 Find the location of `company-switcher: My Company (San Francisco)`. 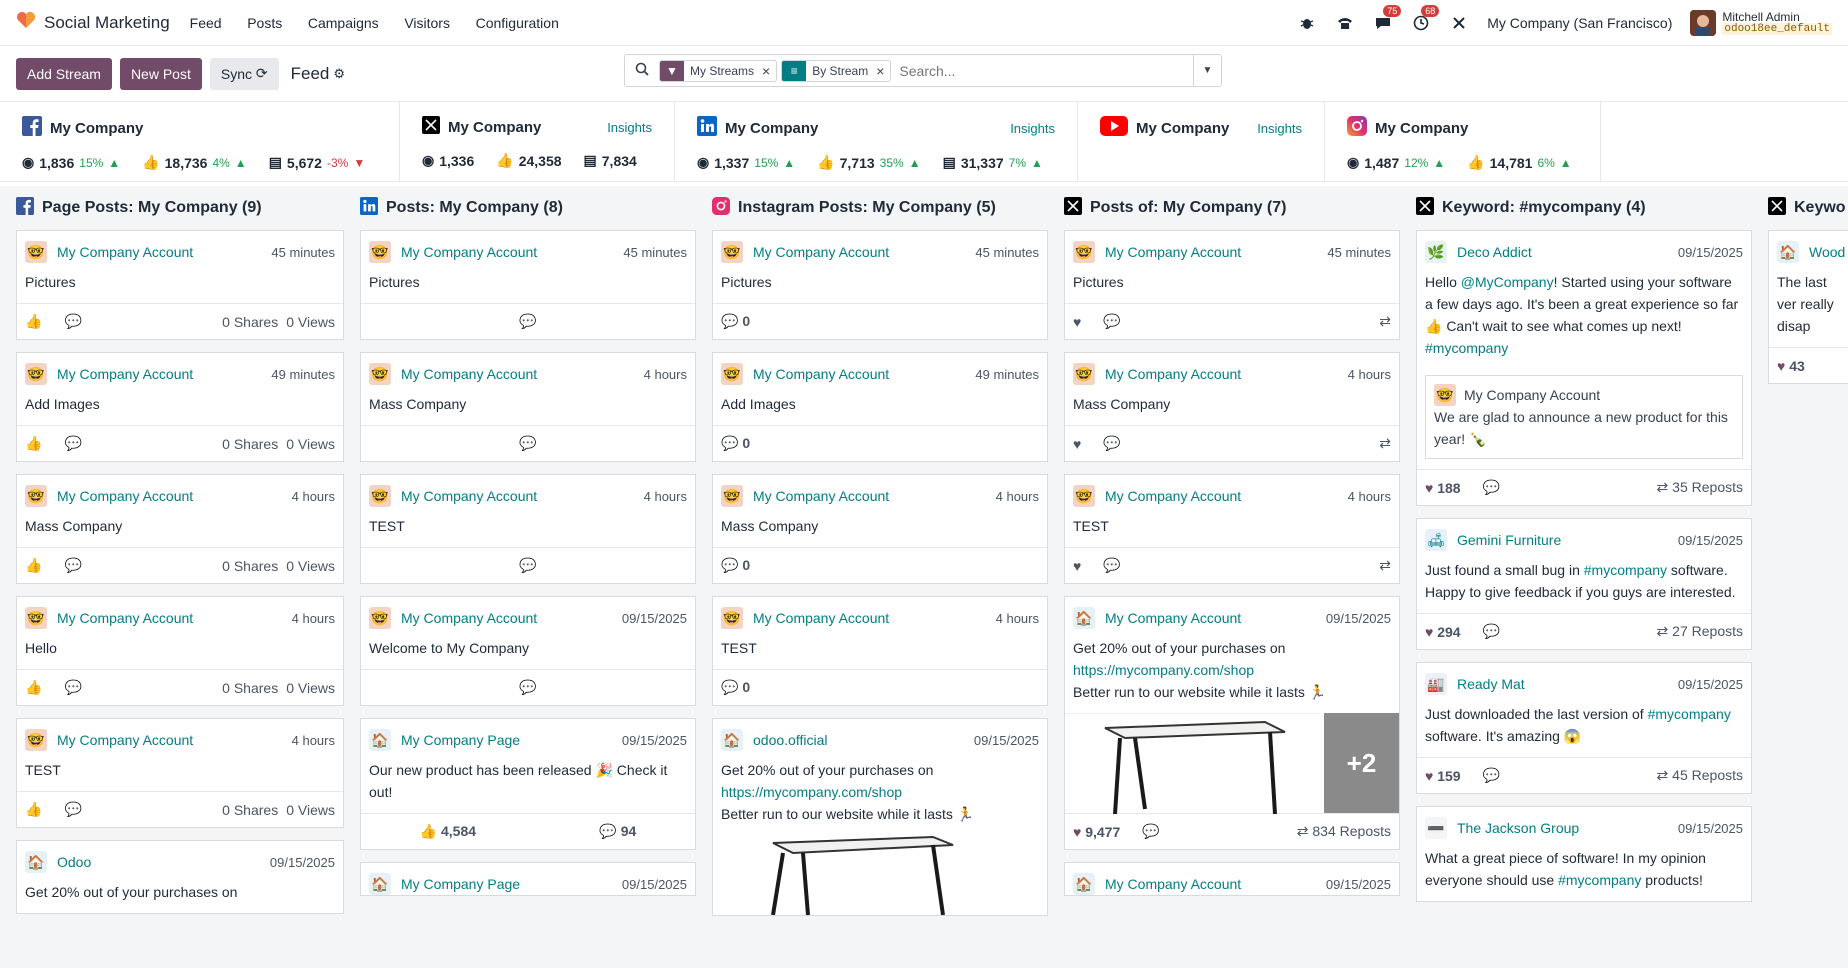

company-switcher: My Company (San Francisco) is located at coordinates (1579, 23).